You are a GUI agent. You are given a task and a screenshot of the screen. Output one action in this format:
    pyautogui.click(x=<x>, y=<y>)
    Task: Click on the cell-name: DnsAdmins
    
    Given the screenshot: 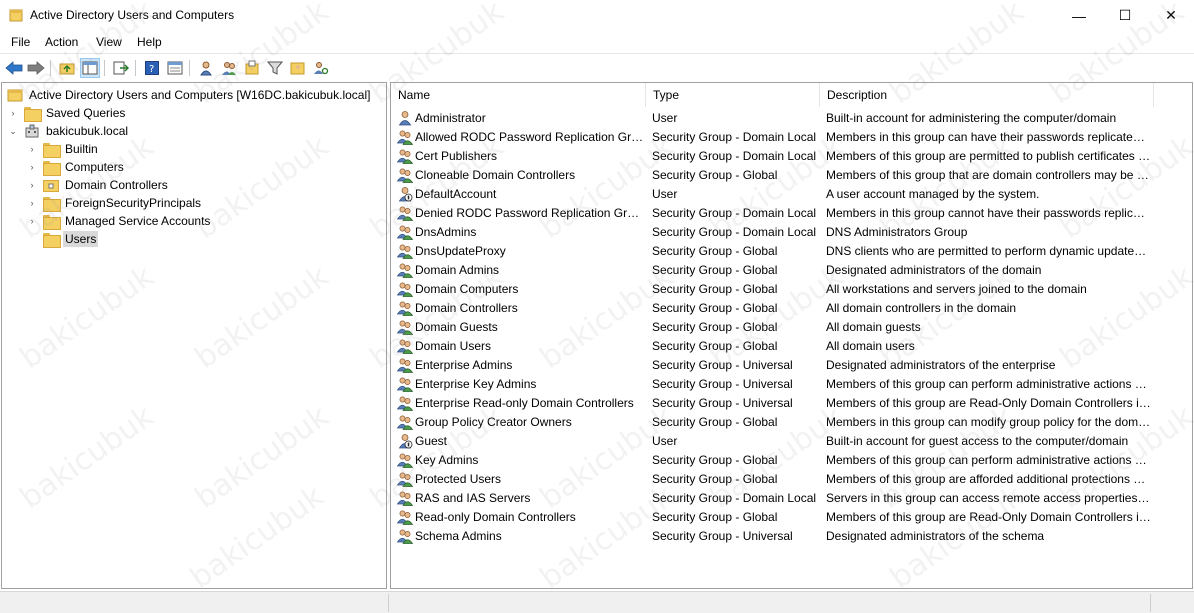 What is the action you would take?
    pyautogui.click(x=446, y=232)
    